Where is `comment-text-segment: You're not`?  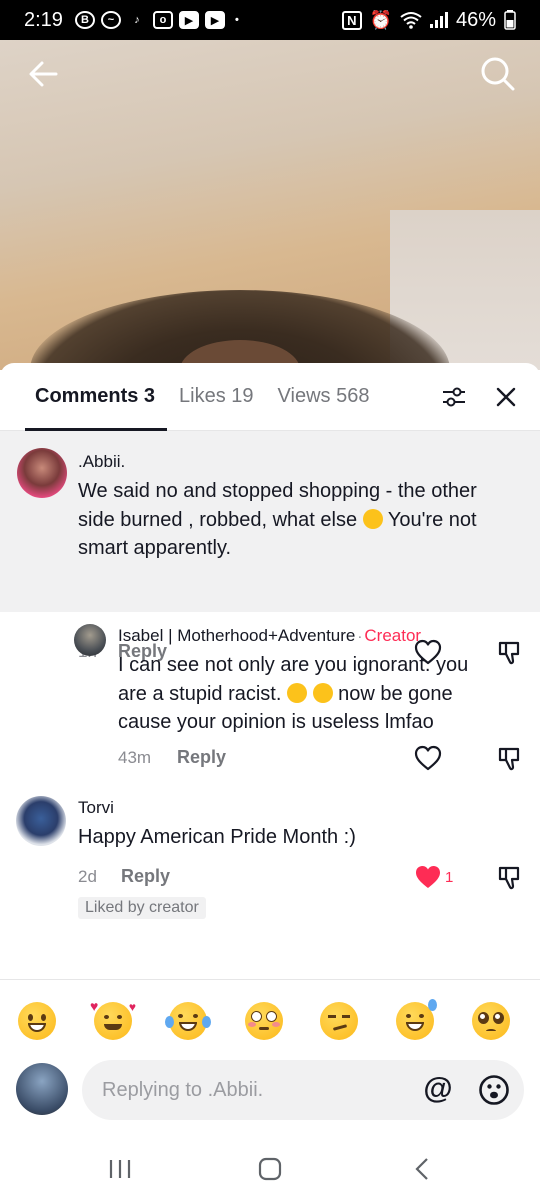 comment-text-segment: You're not is located at coordinates (432, 519).